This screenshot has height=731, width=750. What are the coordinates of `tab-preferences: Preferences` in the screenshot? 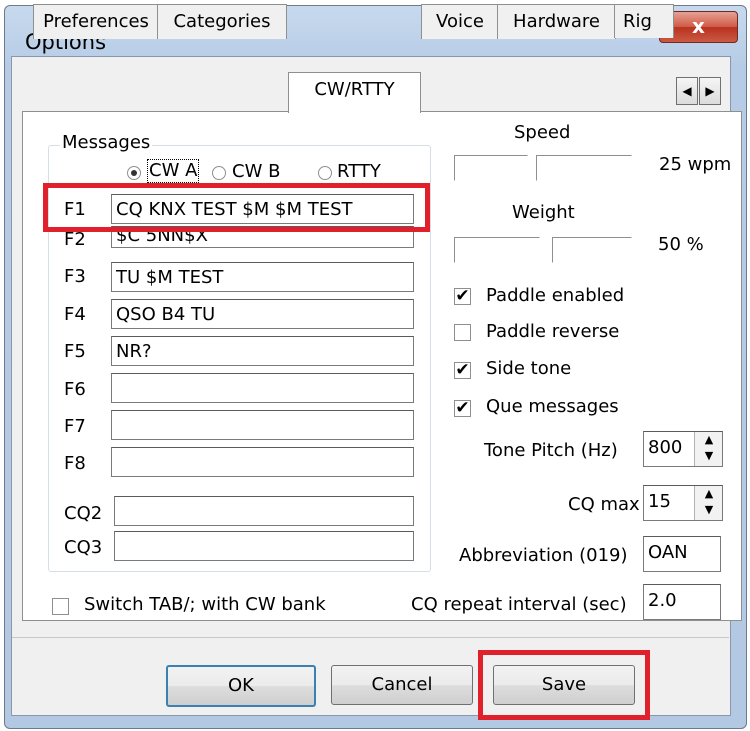 It's located at (96, 21).